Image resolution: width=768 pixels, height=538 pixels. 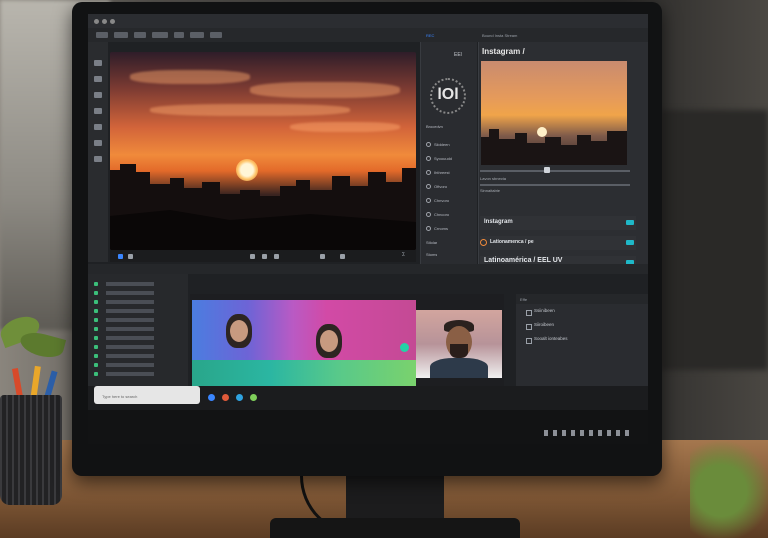 What do you see at coordinates (130, 302) in the screenshot?
I see `layer-name` at bounding box center [130, 302].